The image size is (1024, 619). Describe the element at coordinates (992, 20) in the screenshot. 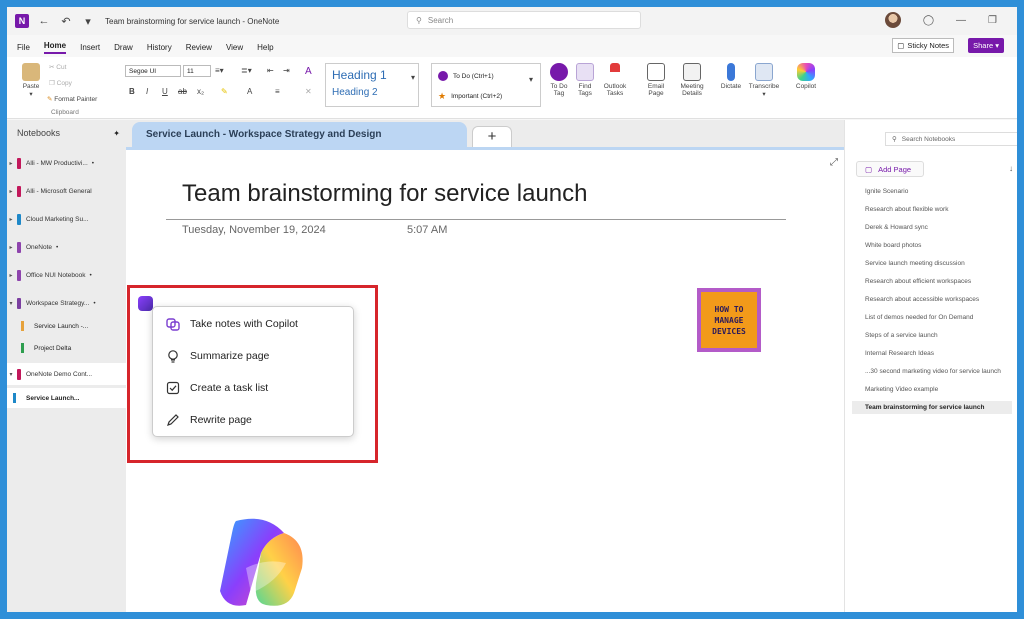

I see `restore-icon: ❐` at that location.